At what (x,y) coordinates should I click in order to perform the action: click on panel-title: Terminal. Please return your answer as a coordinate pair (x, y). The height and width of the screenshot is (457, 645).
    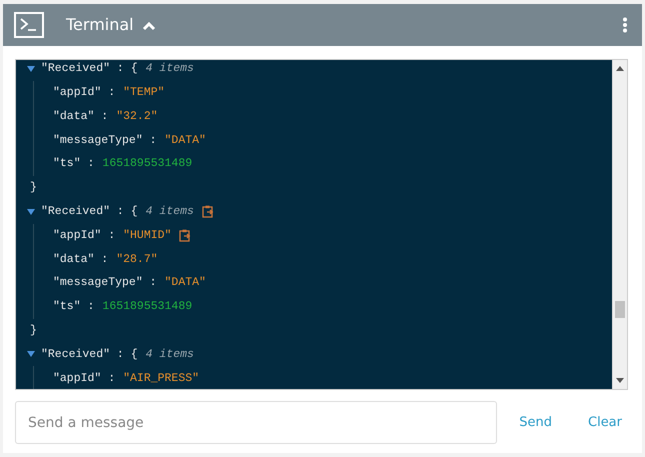
    Looking at the image, I should click on (100, 25).